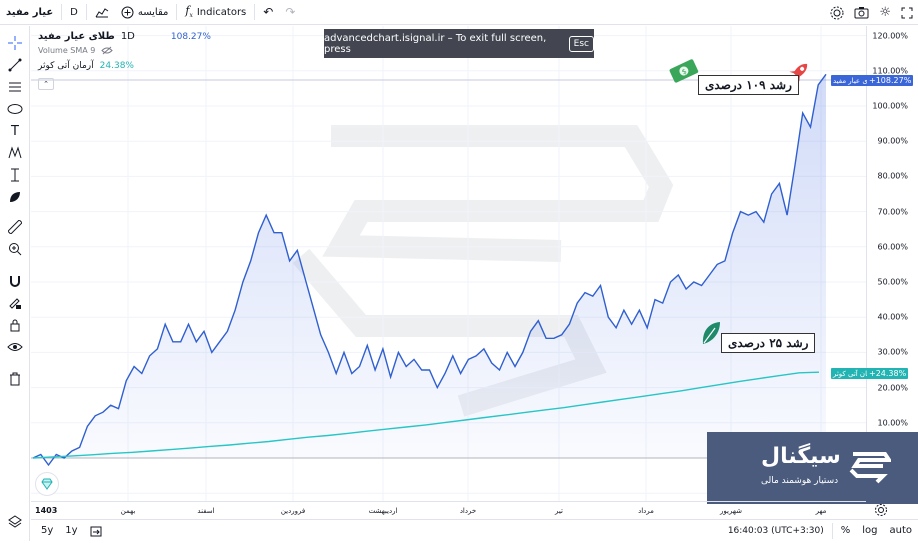 Image resolution: width=918 pixels, height=543 pixels. I want to click on diamond-button, so click(47, 484).